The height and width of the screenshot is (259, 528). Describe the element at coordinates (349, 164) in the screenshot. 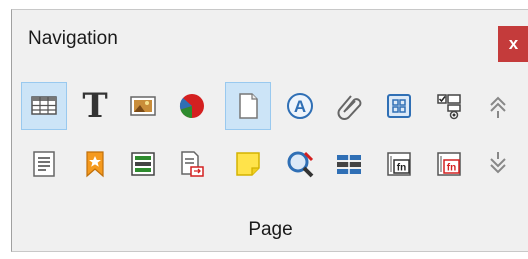

I see `fields-icon` at that location.